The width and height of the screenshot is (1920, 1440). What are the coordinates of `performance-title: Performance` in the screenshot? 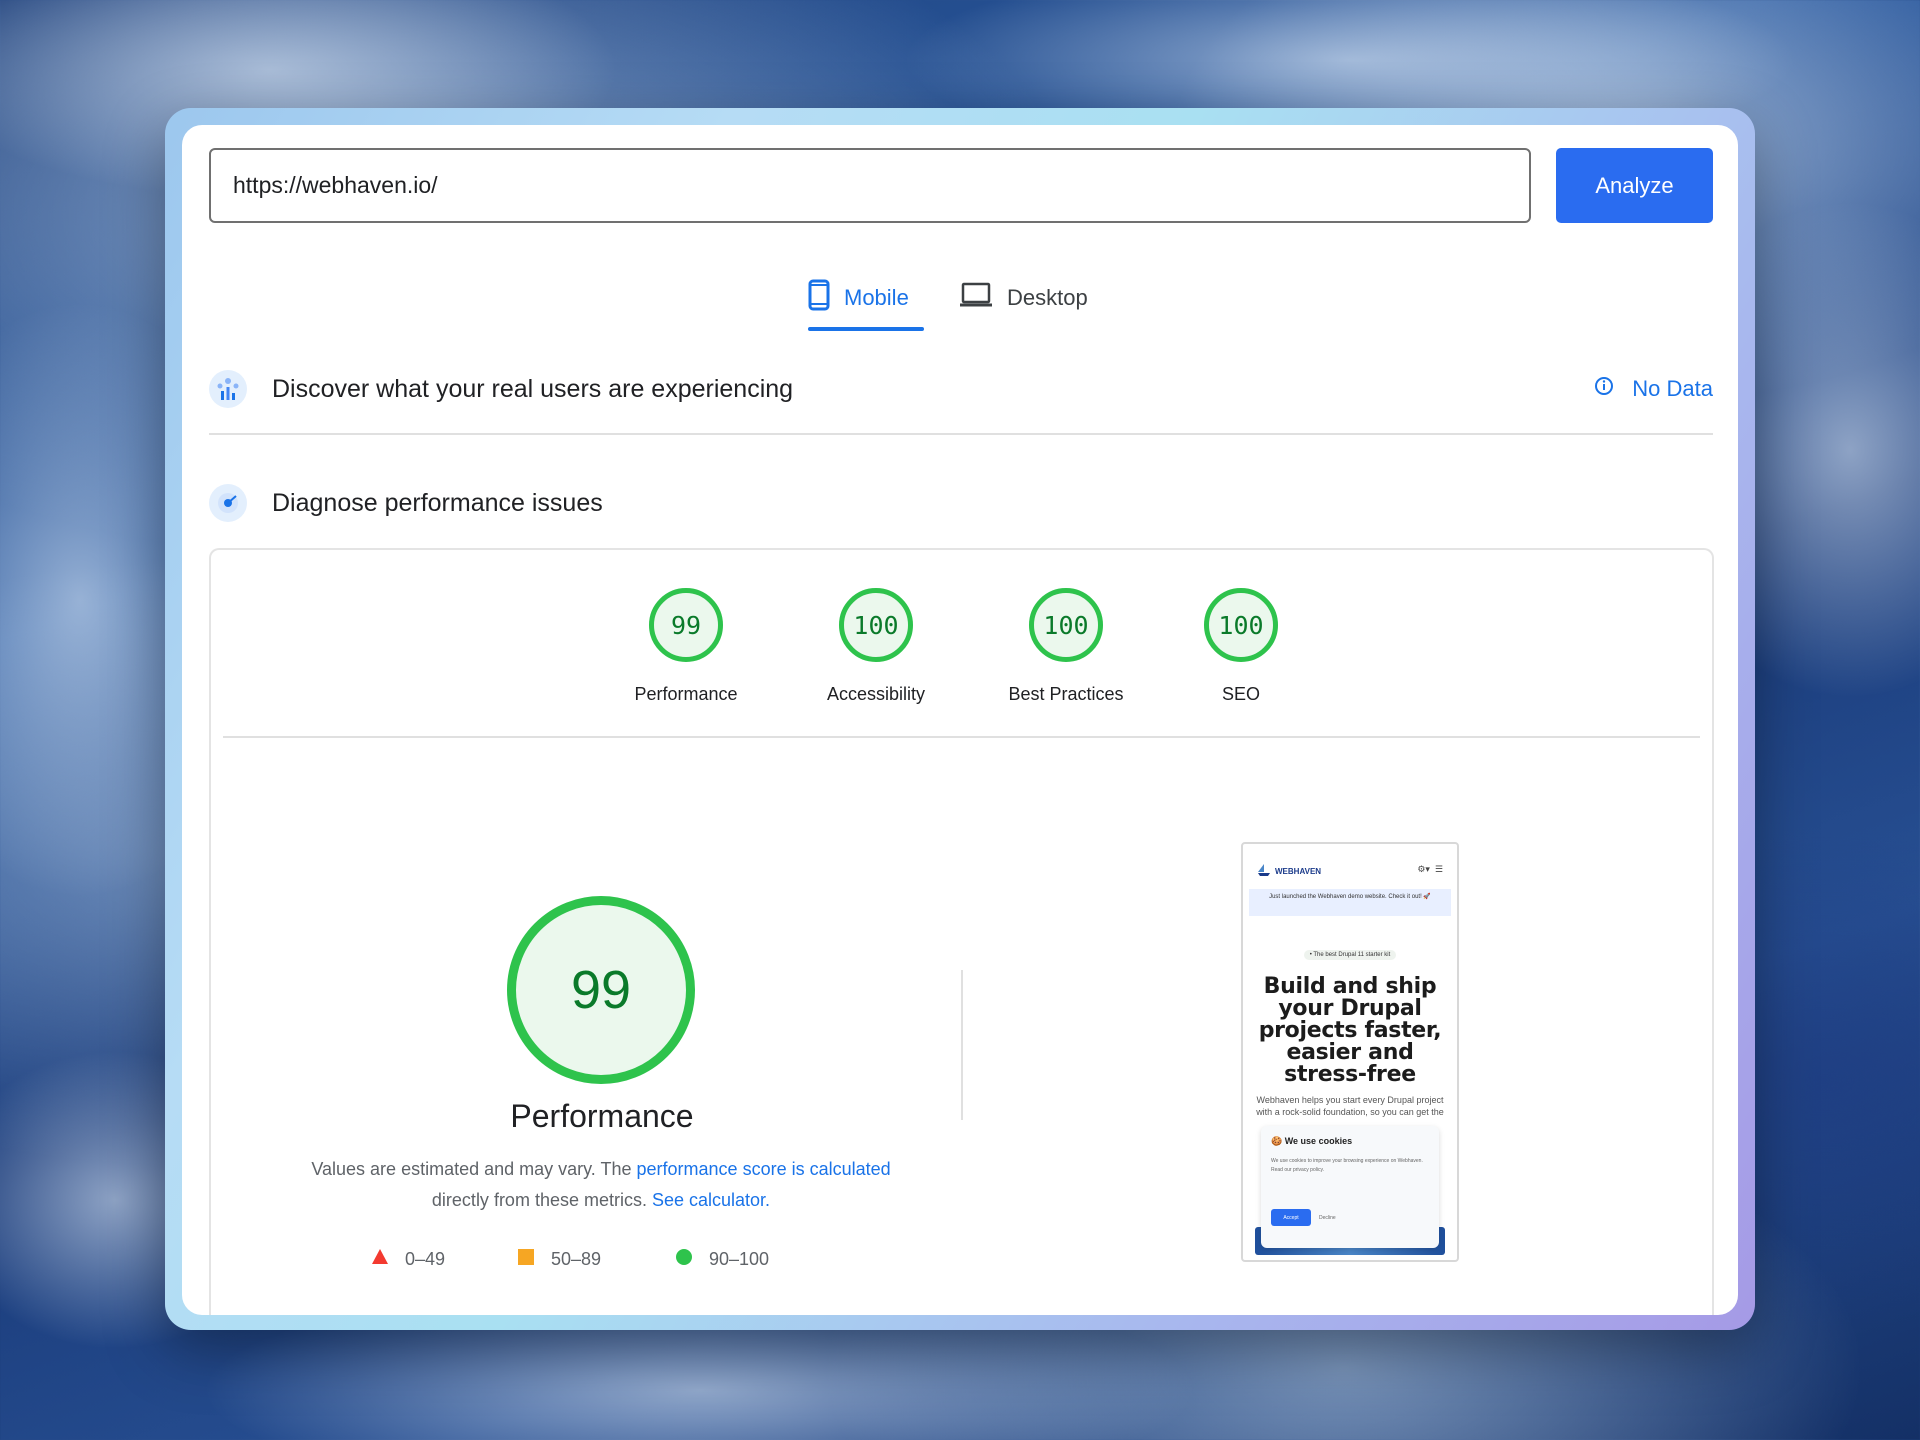 It's located at (602, 1116).